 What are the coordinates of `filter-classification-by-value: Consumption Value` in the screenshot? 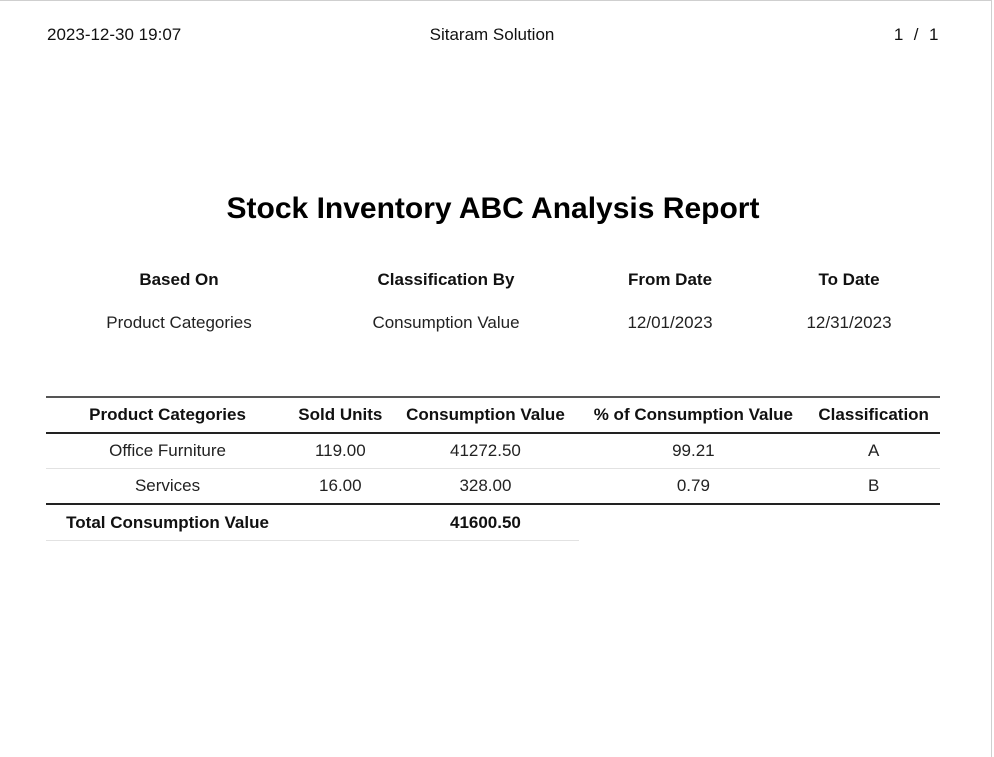 It's located at (446, 322).